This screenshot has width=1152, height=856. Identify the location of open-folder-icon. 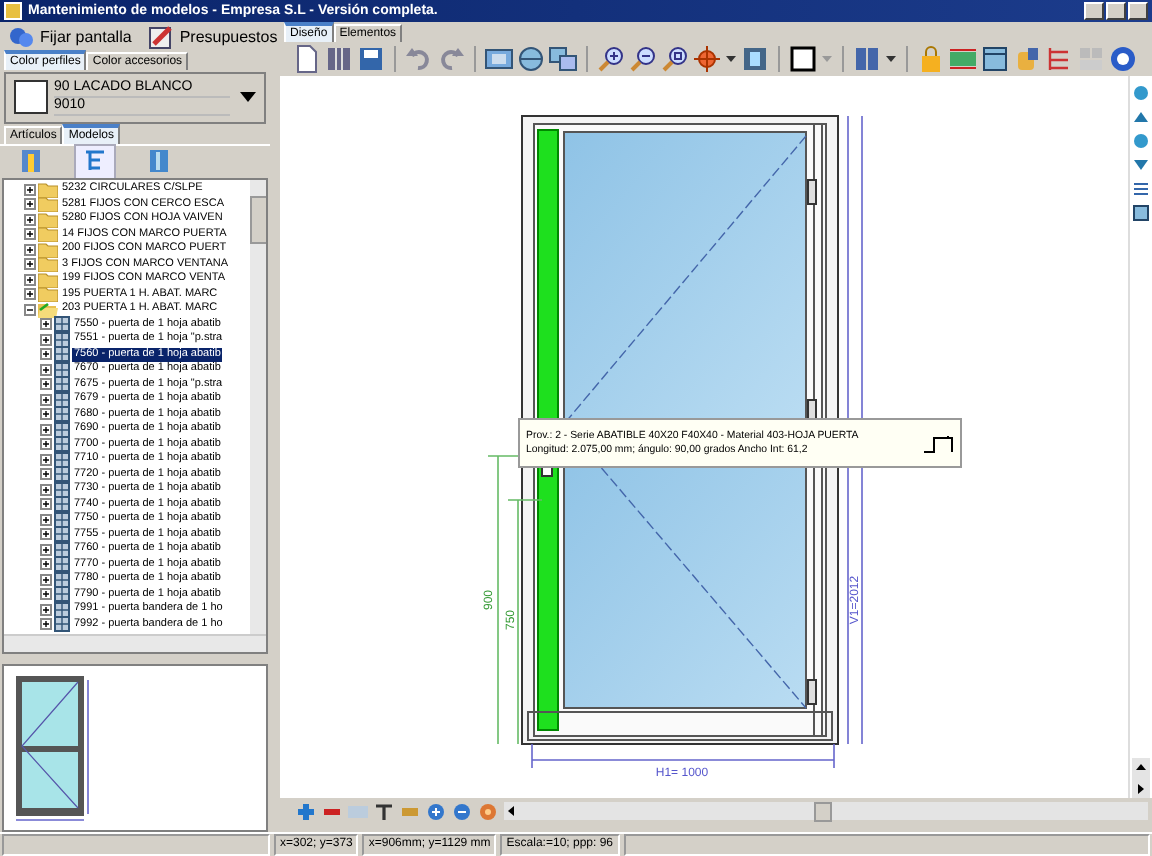
(48, 309).